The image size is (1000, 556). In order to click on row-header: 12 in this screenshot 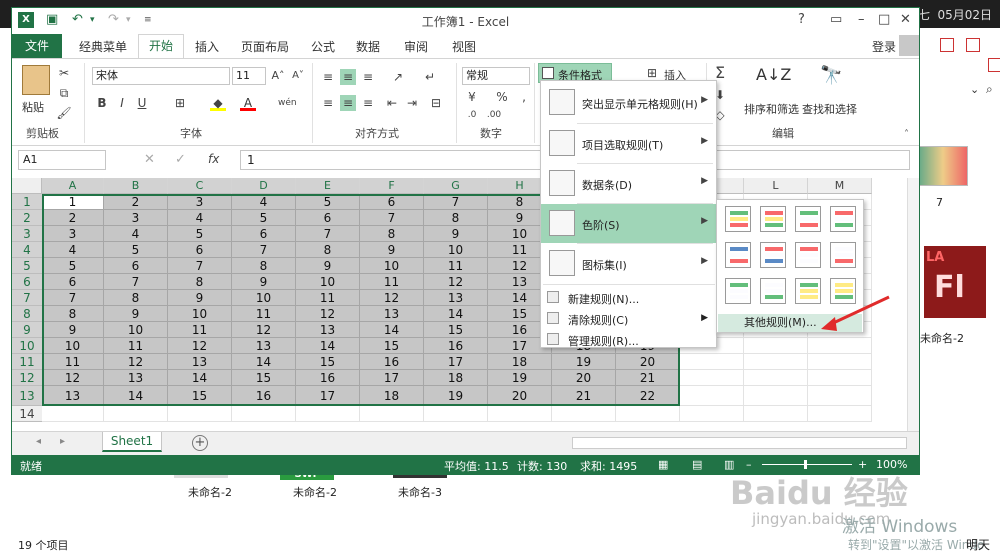, I will do `click(27, 378)`.